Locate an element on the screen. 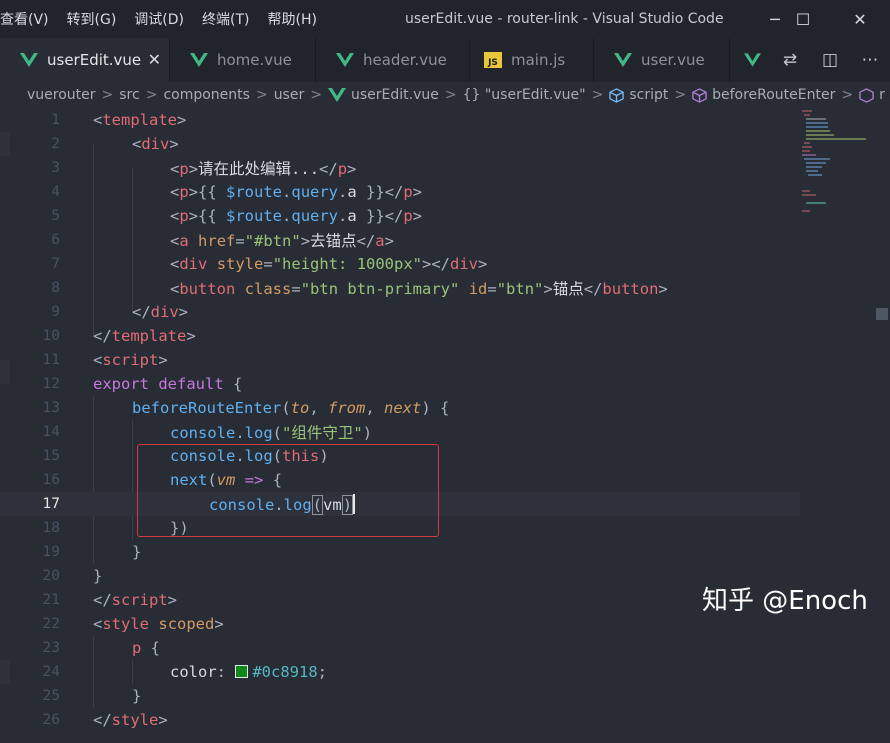 This screenshot has width=890, height=743. tab-home-vue: home.vue is located at coordinates (243, 60).